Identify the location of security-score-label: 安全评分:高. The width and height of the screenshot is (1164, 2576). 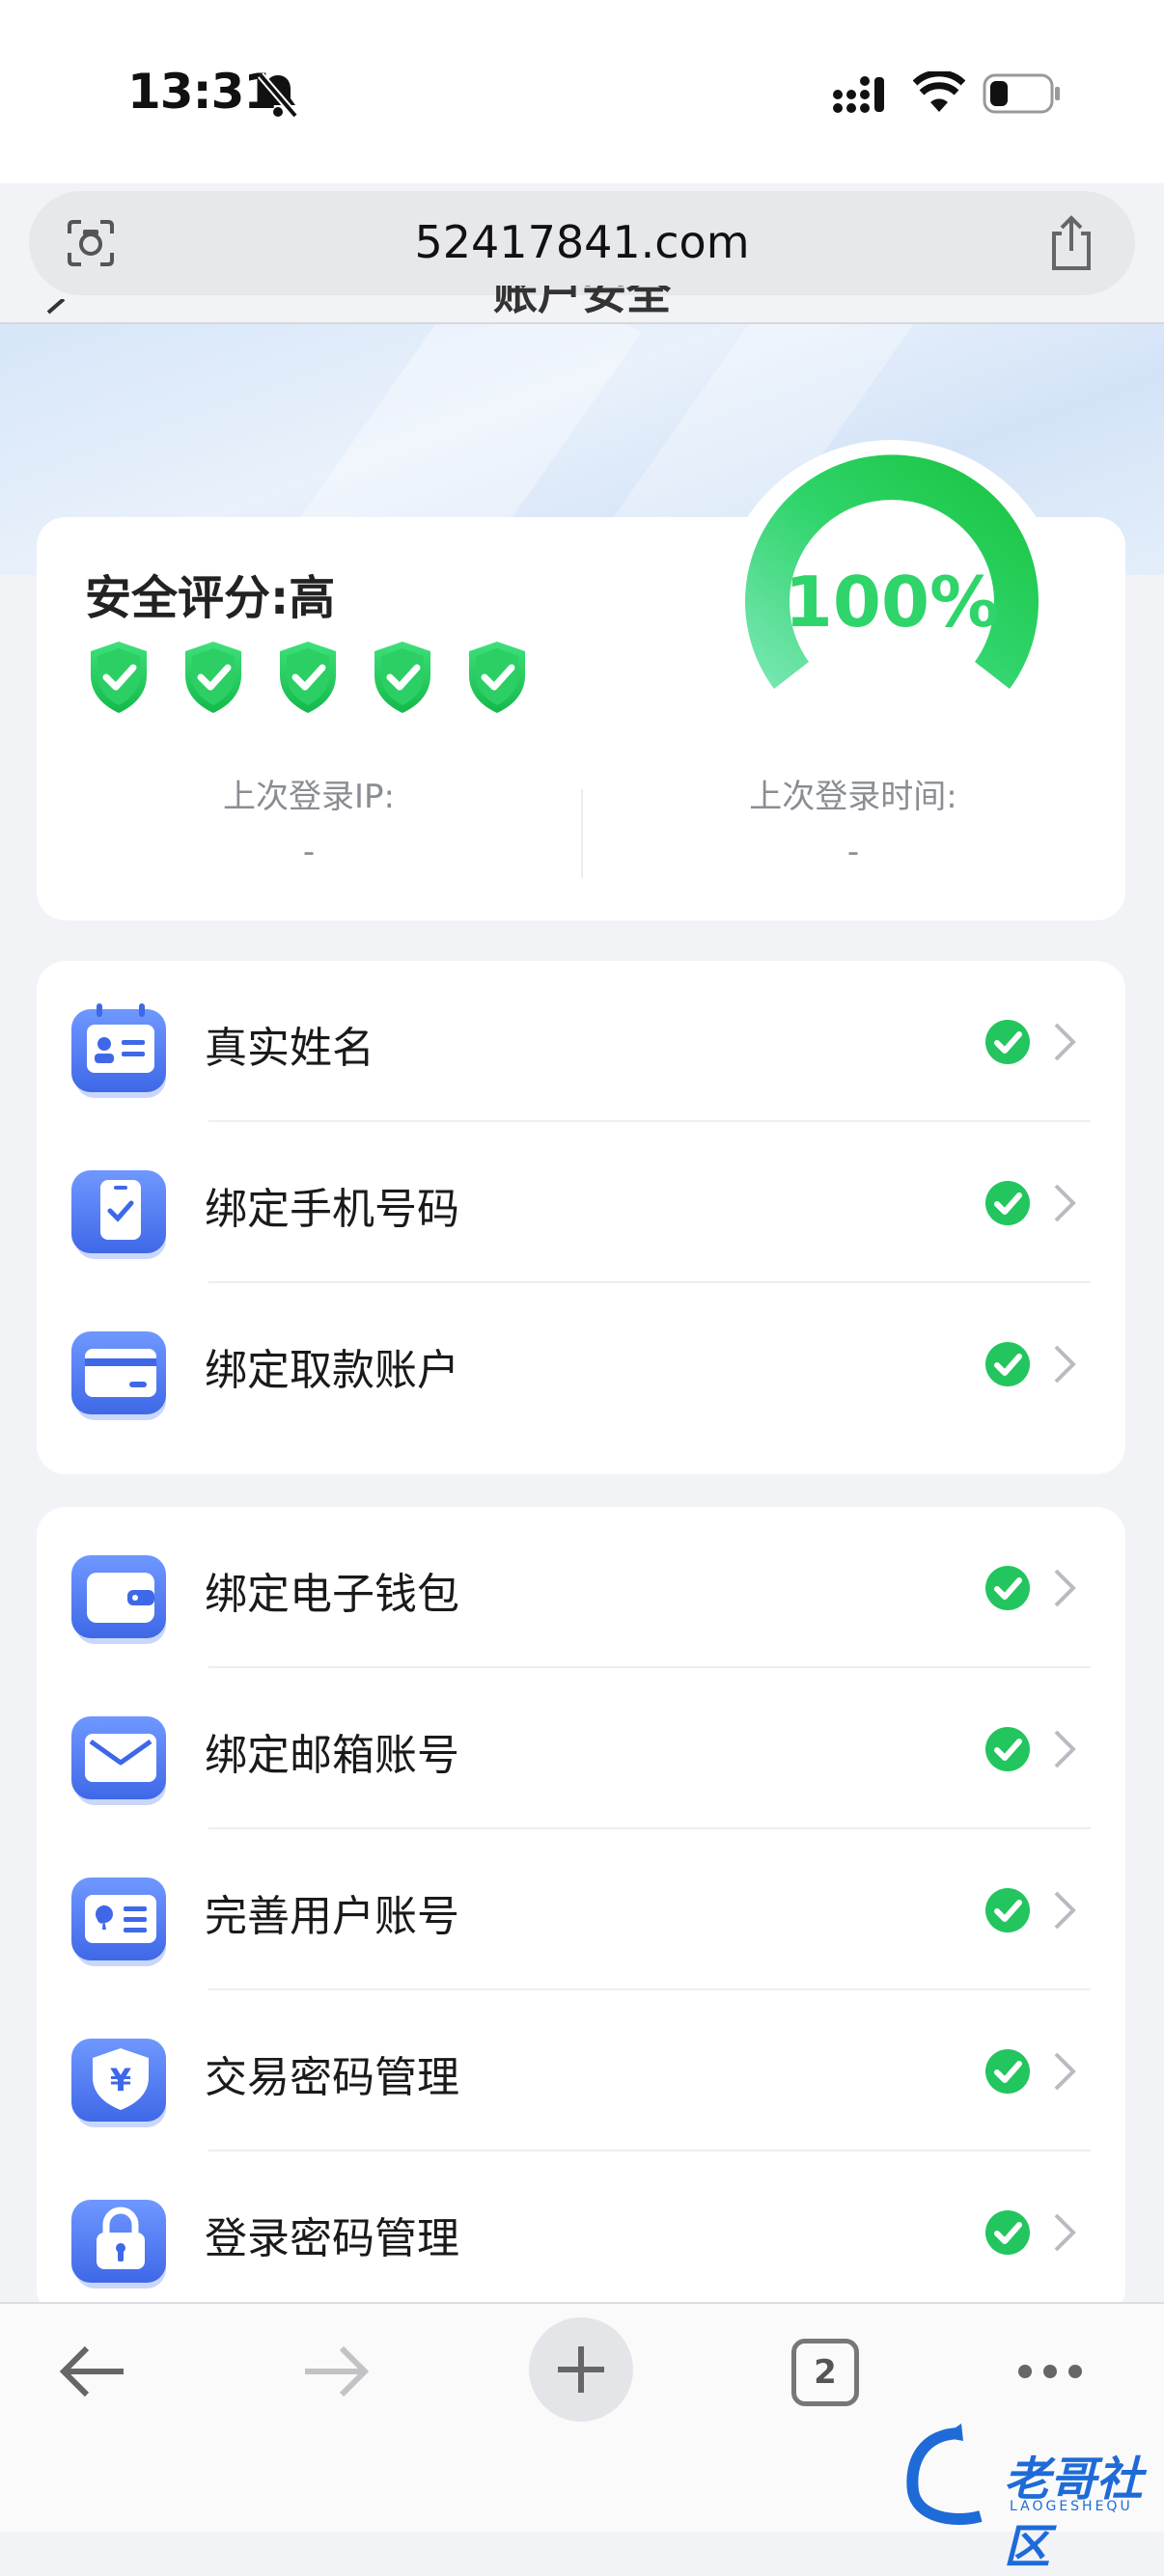
(211, 598).